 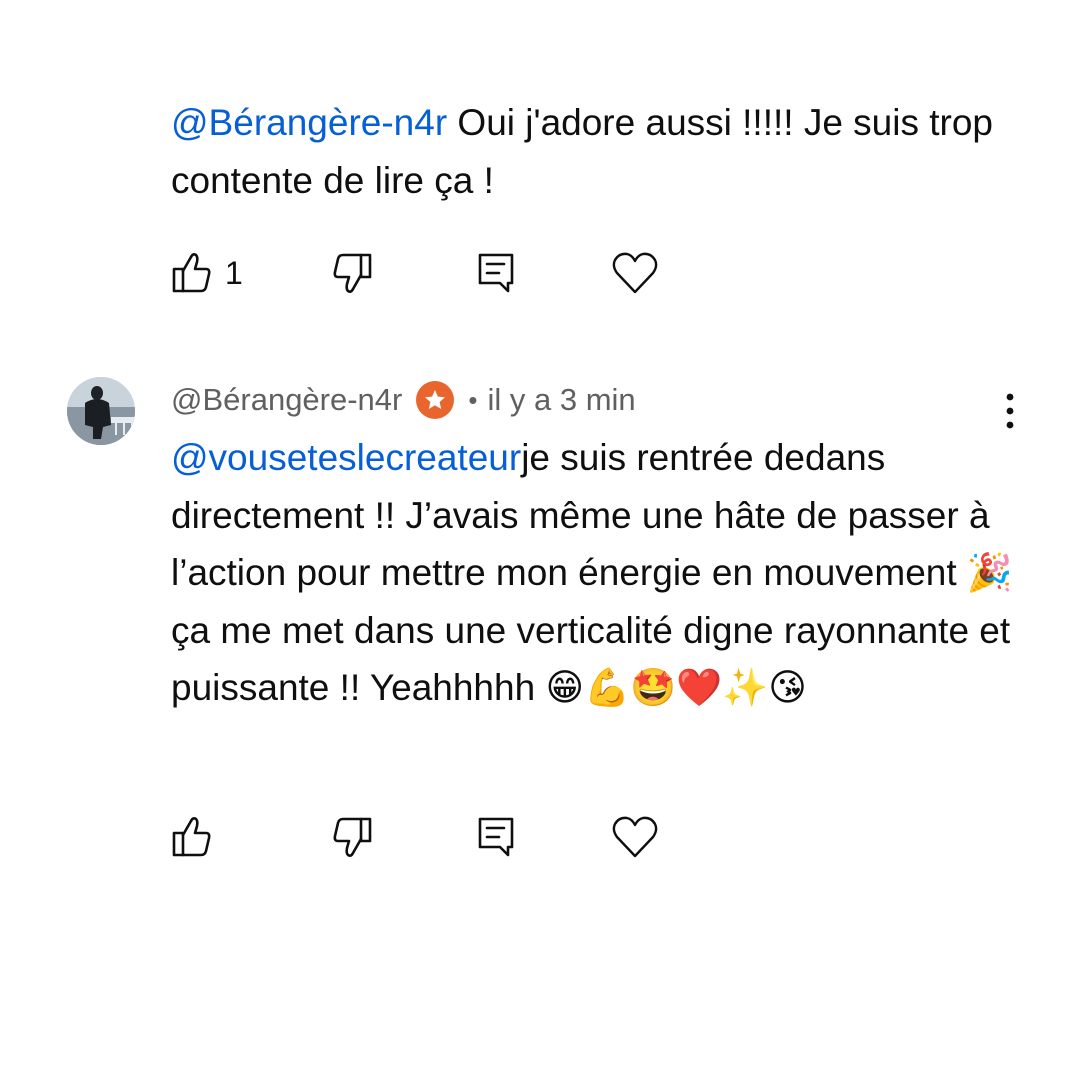 I want to click on like-button, so click(x=198, y=837).